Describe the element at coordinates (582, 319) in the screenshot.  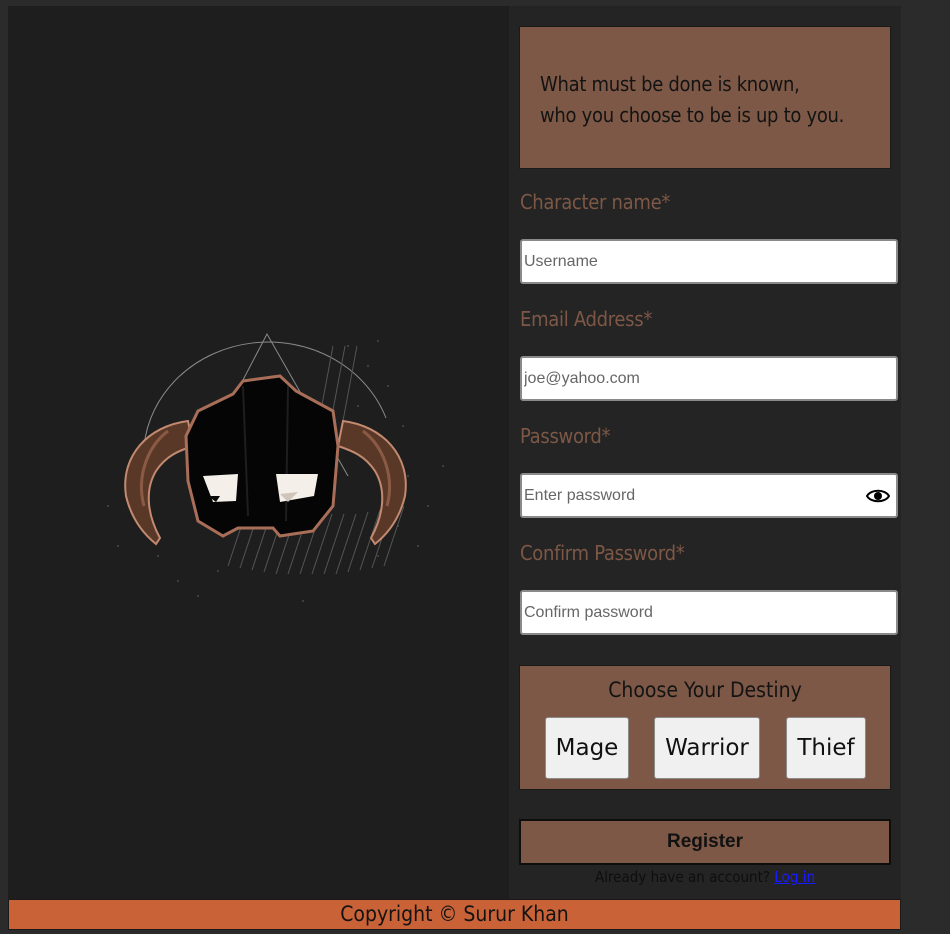
I see `email-label-text: Email Address` at that location.